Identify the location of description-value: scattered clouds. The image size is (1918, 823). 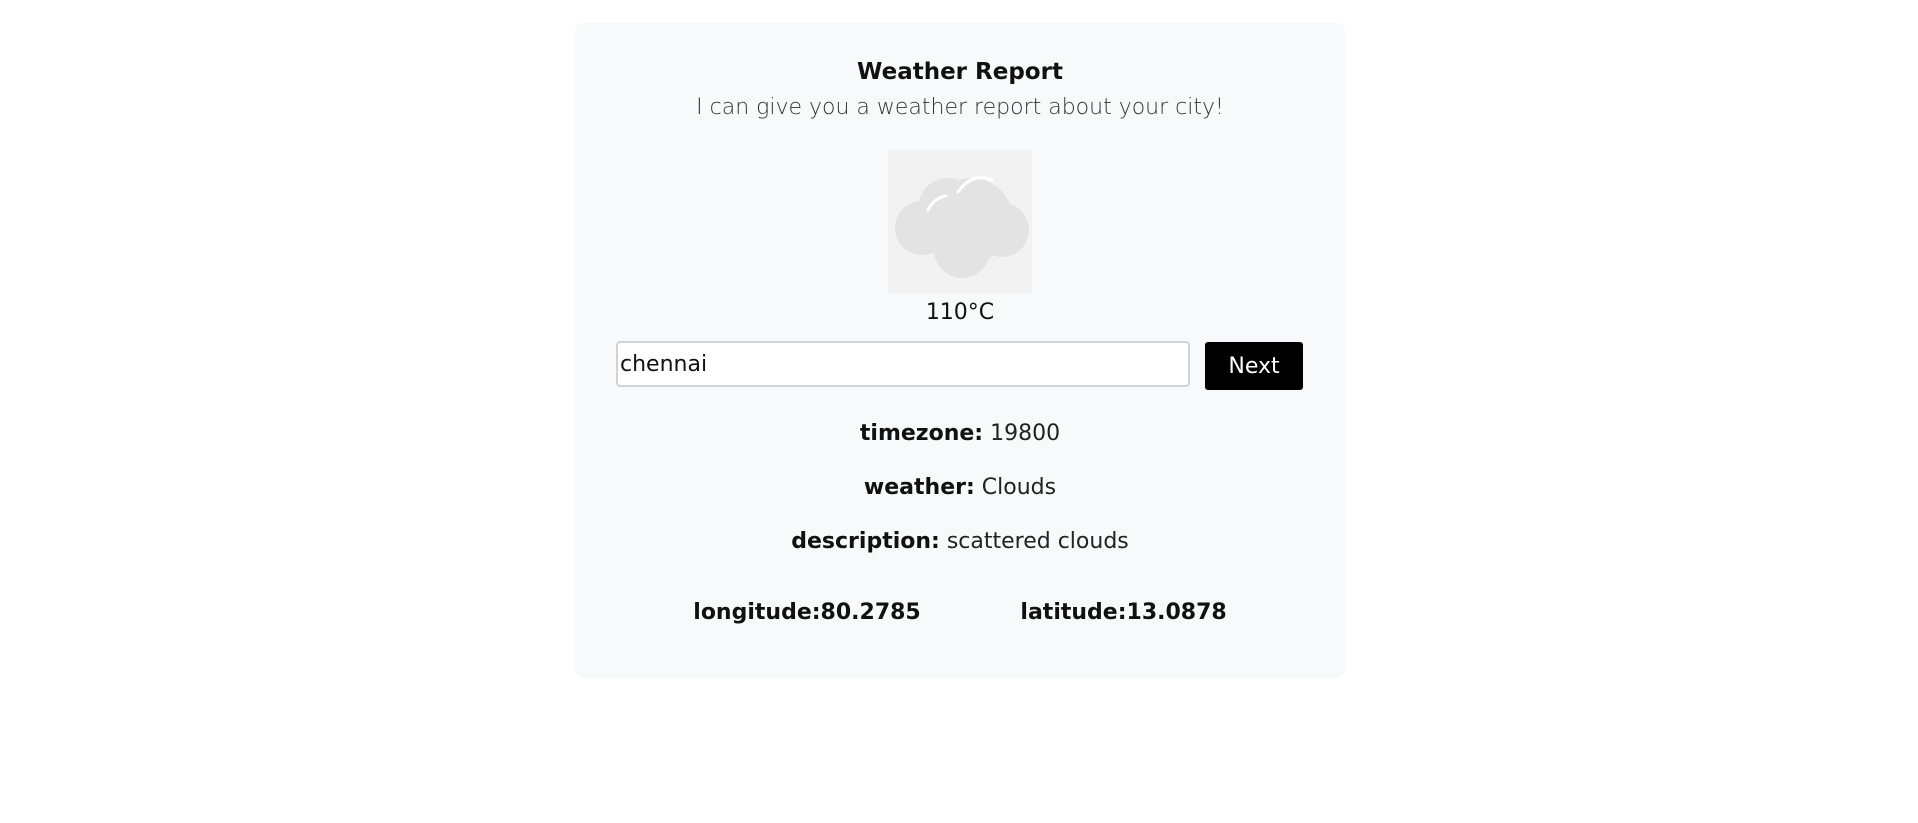
(1037, 541).